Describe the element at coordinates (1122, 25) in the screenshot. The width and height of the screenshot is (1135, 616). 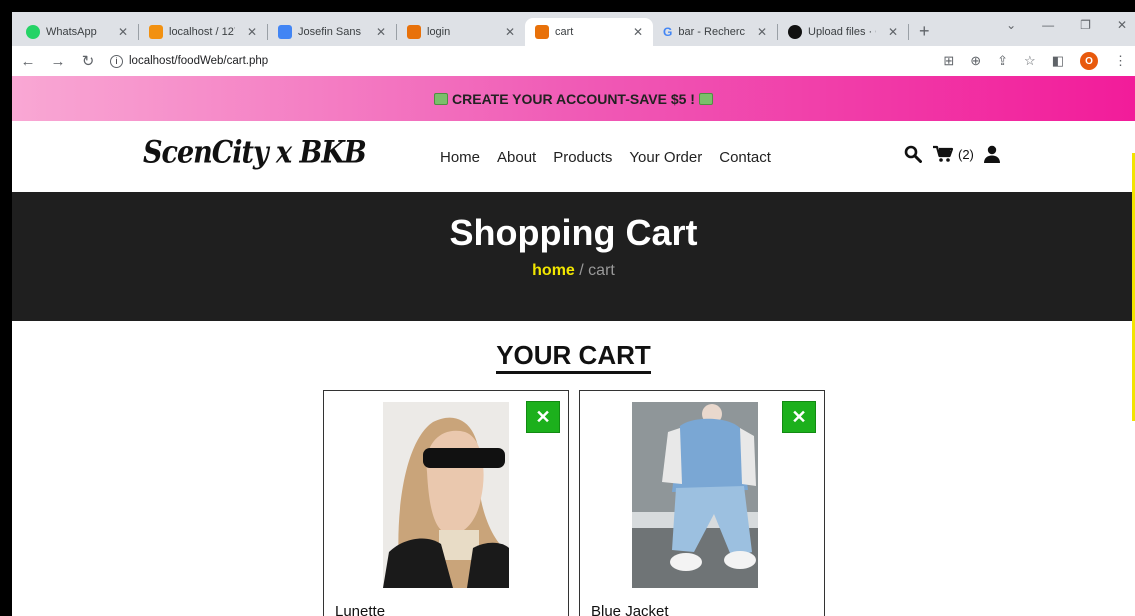
I see `window-close-icon: ✕` at that location.